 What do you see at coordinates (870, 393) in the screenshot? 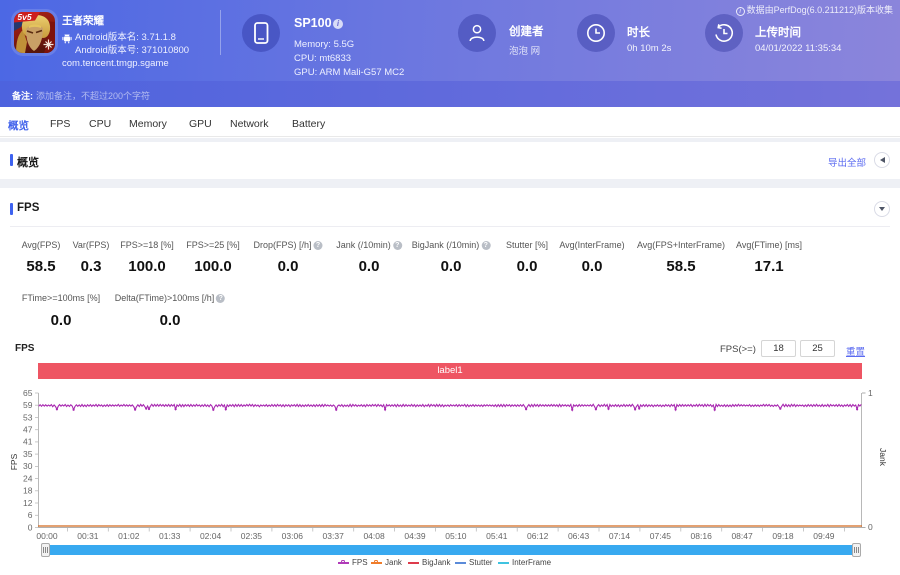
I see `svg-text: 1` at bounding box center [870, 393].